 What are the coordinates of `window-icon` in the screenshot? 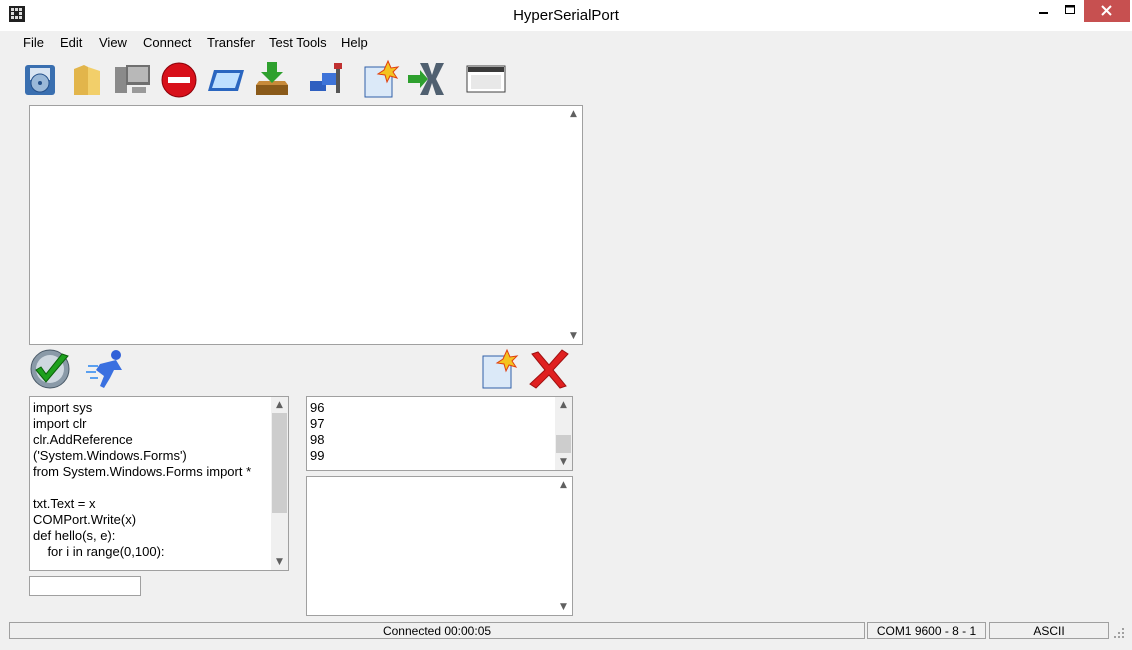 It's located at (226, 79).